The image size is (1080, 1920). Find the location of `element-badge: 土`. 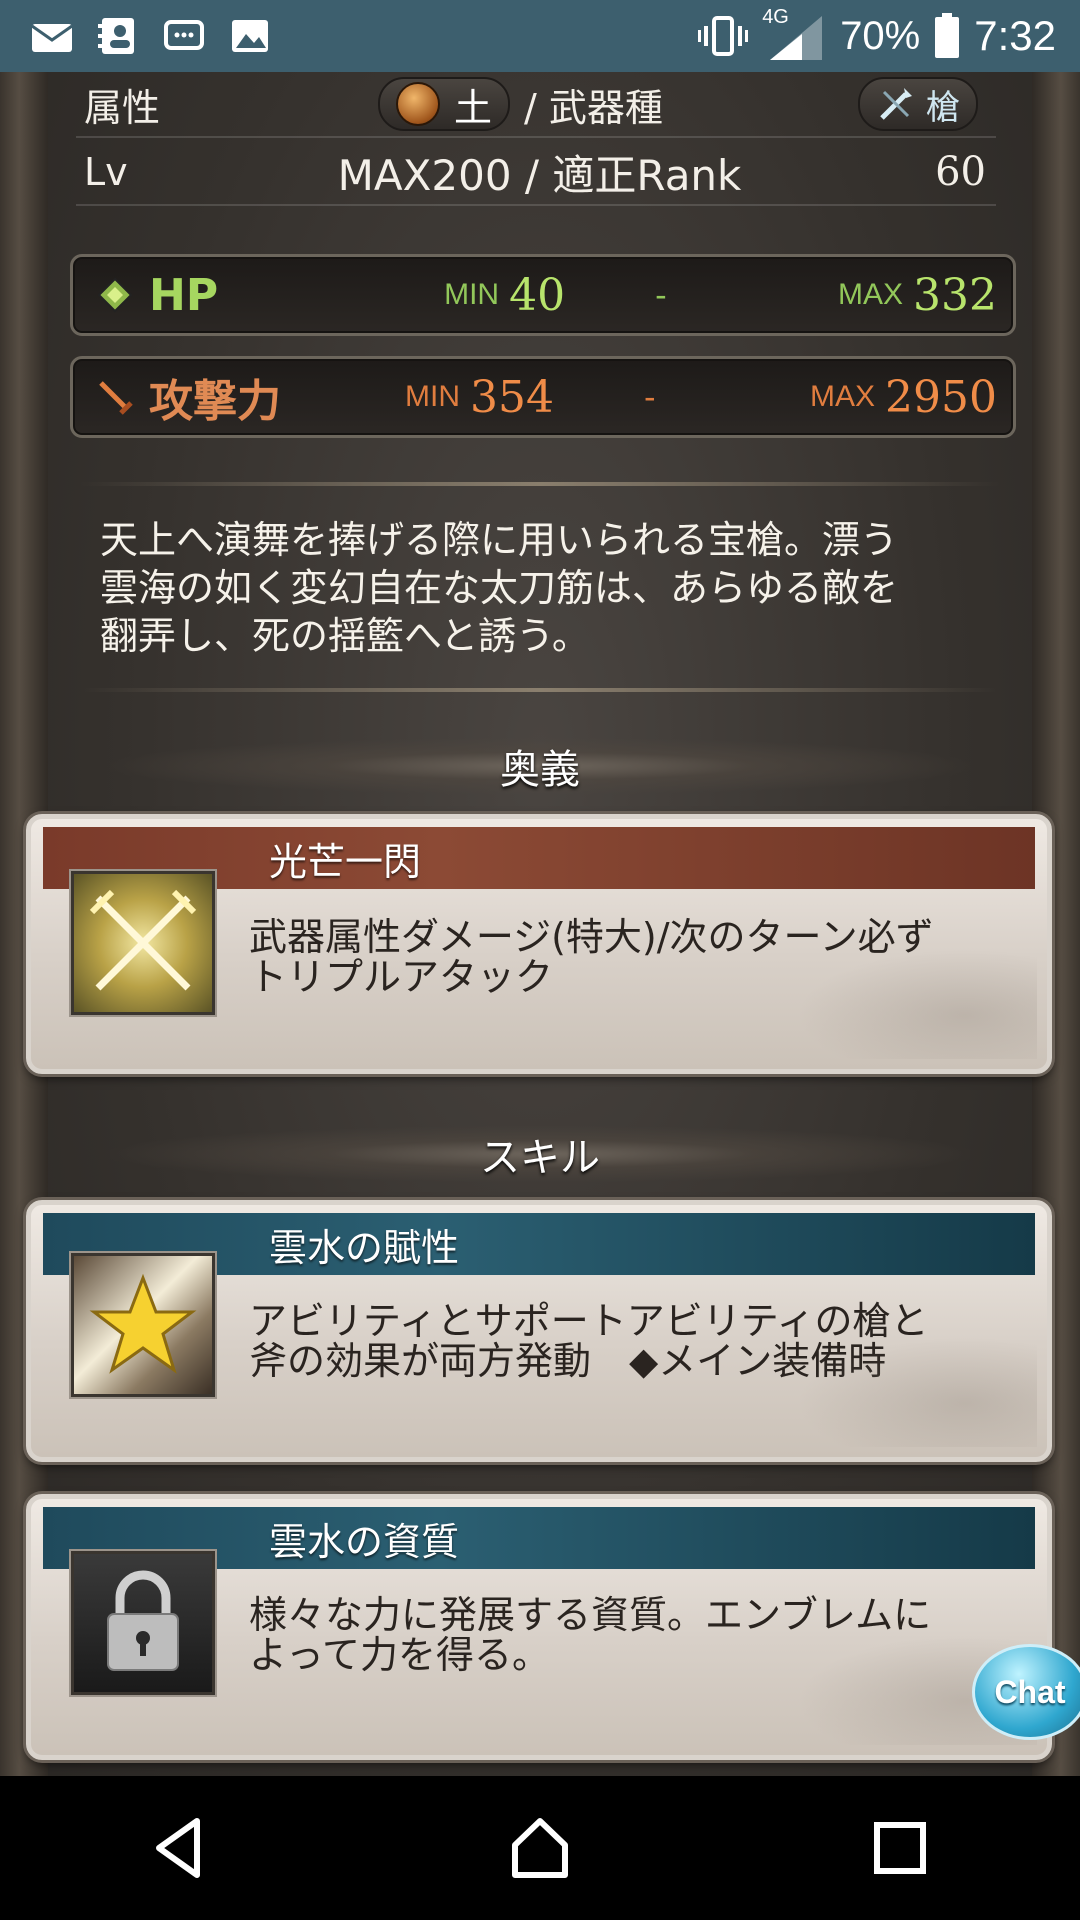

element-badge: 土 is located at coordinates (444, 104).